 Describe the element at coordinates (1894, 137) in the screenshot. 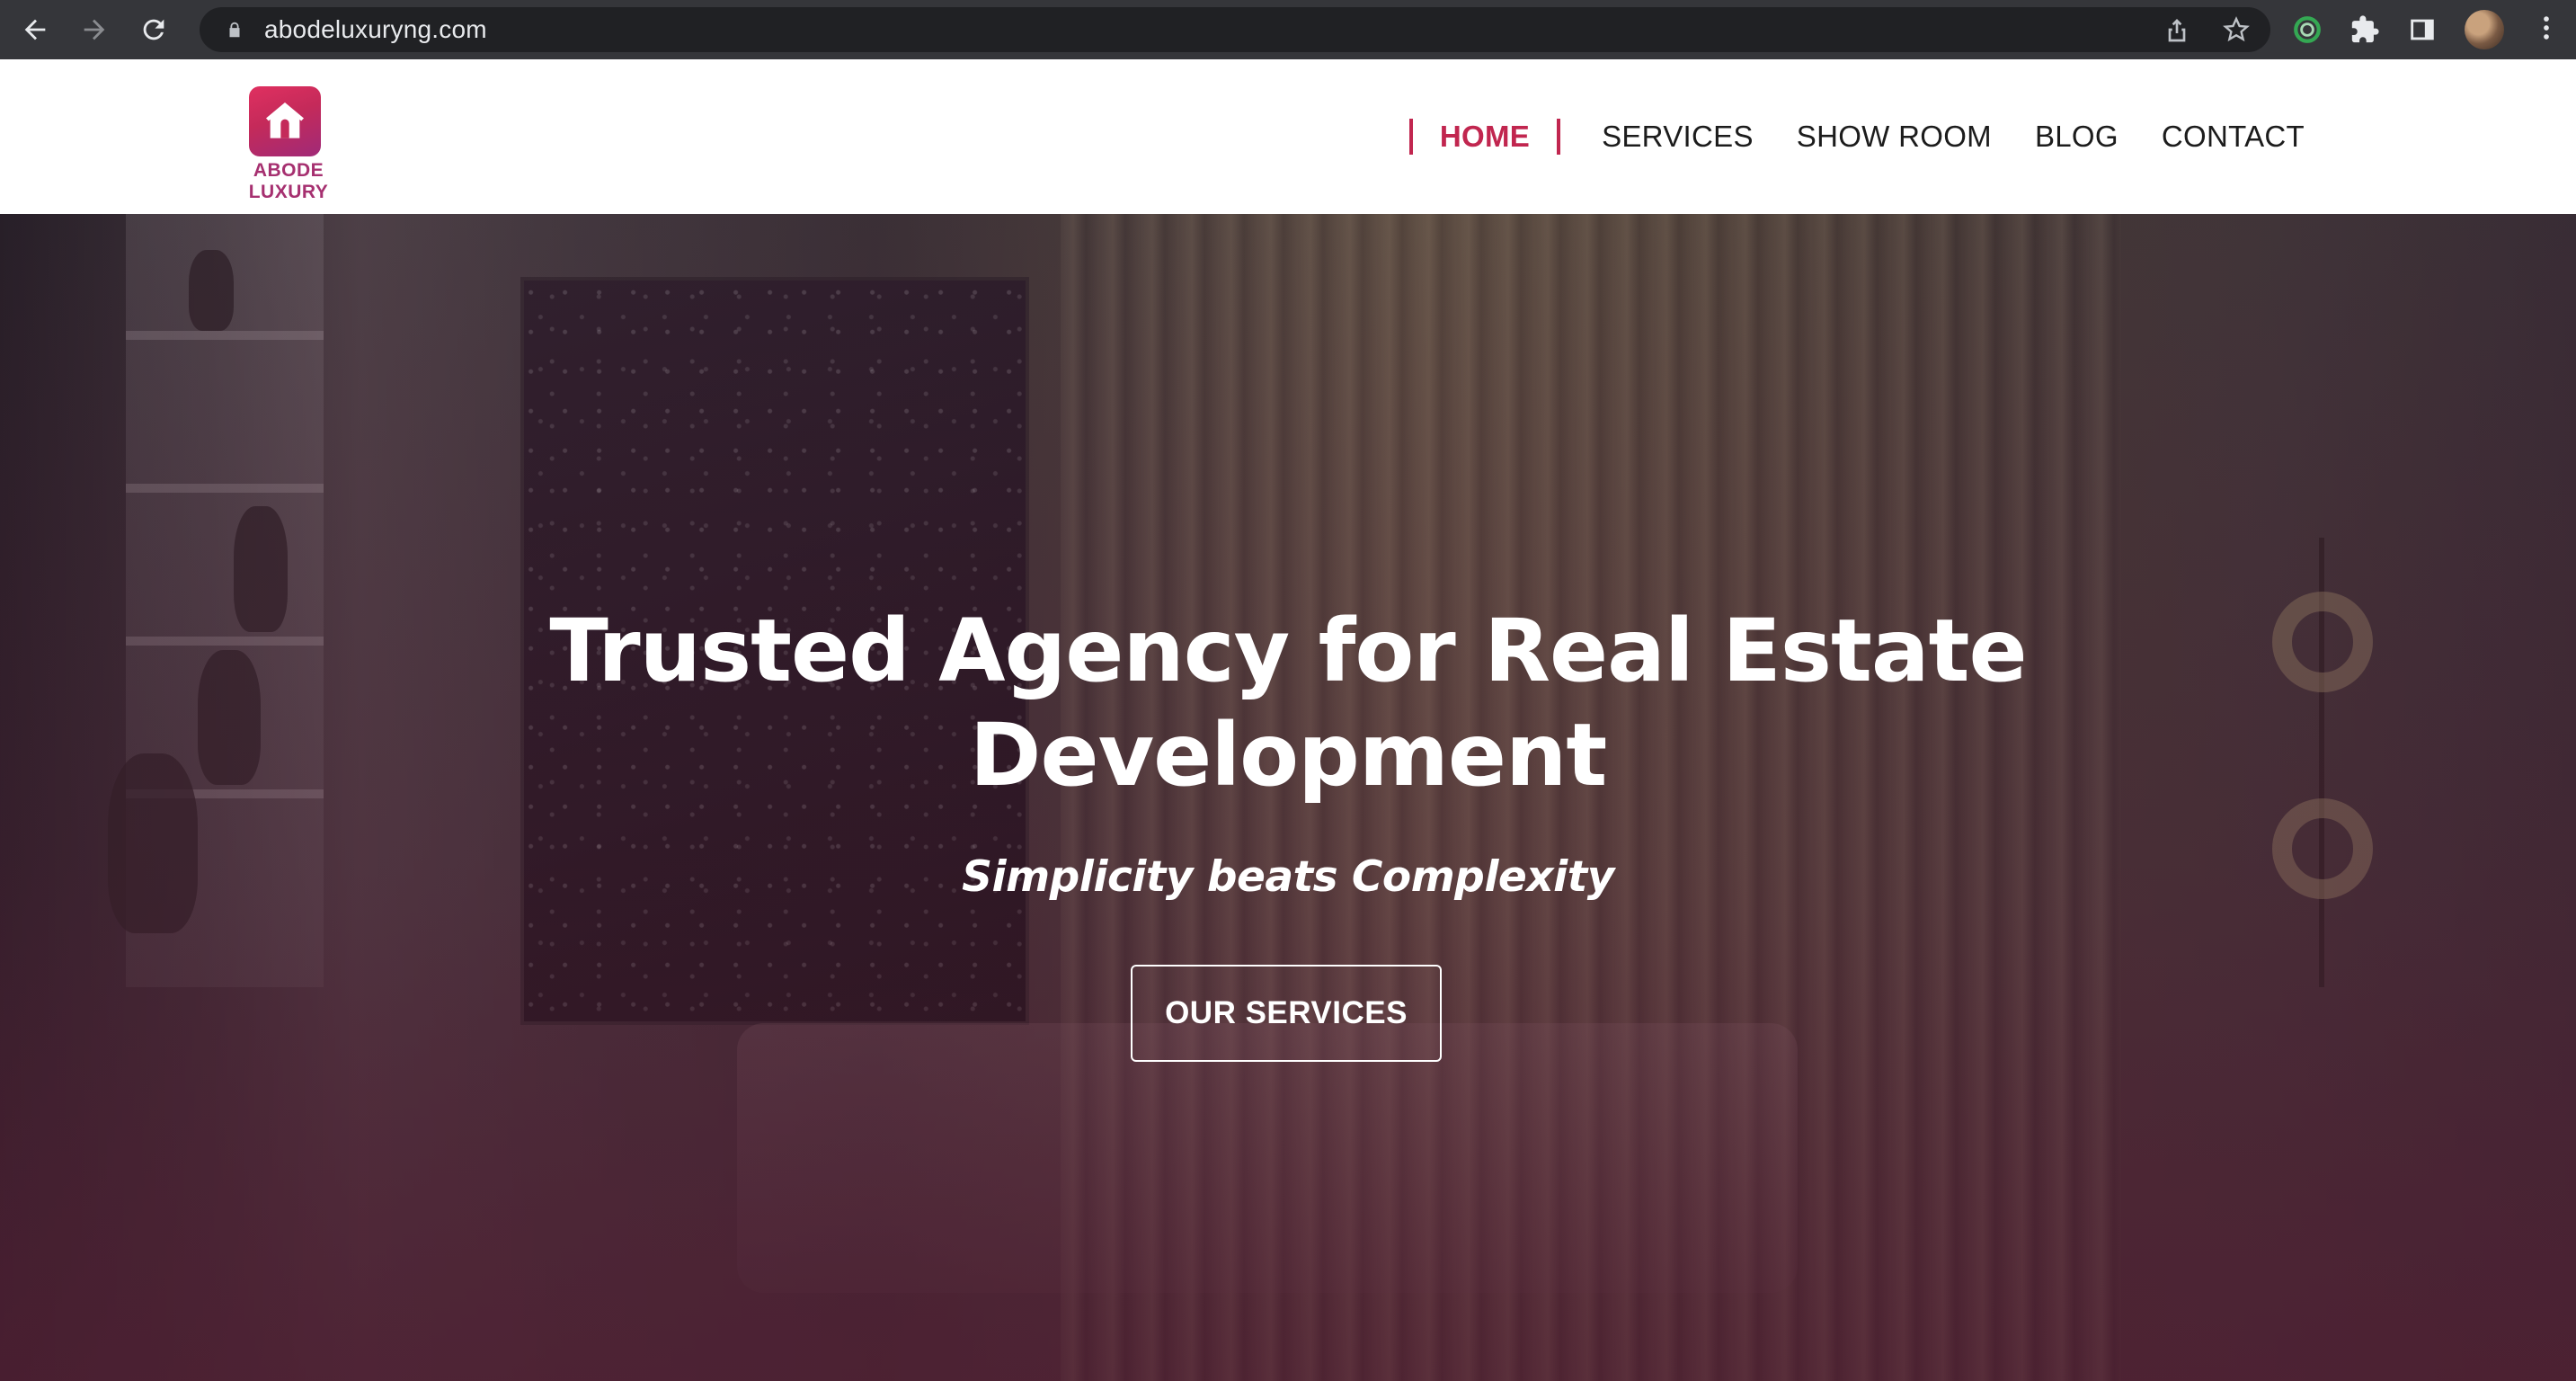

I see `nav-show-room: SHOW ROOM` at that location.